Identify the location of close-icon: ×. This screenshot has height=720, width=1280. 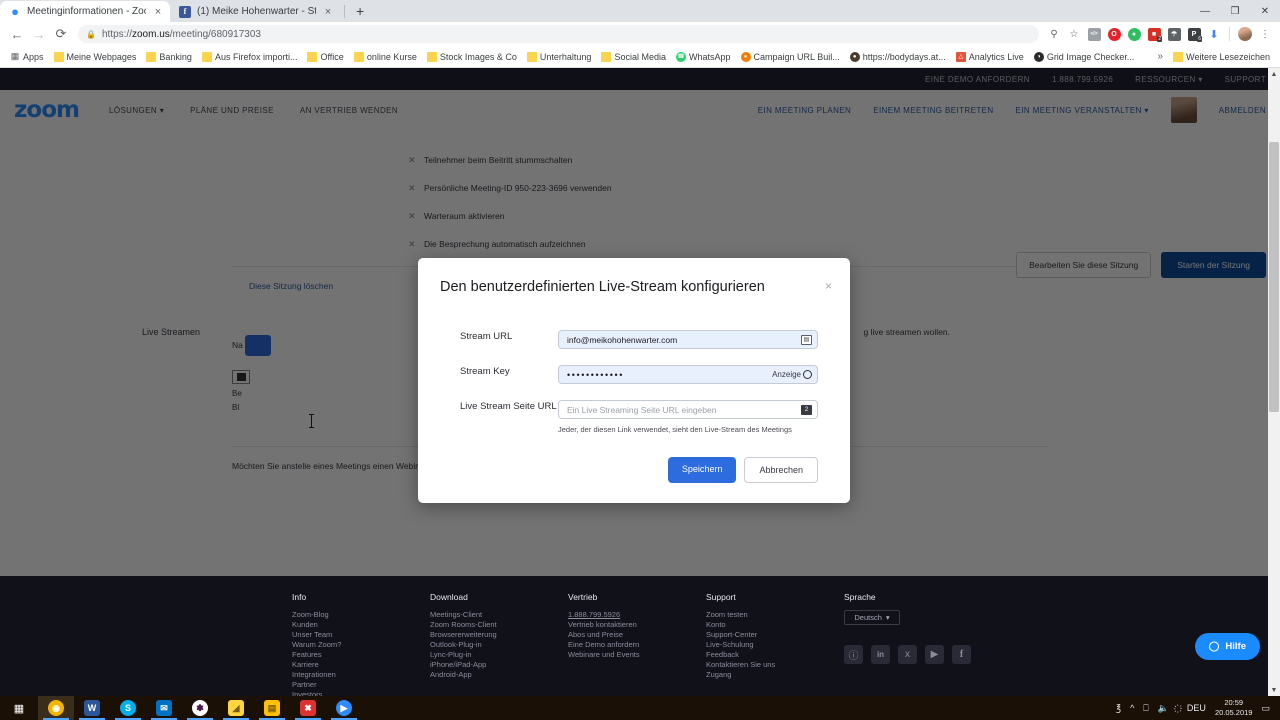
(828, 286).